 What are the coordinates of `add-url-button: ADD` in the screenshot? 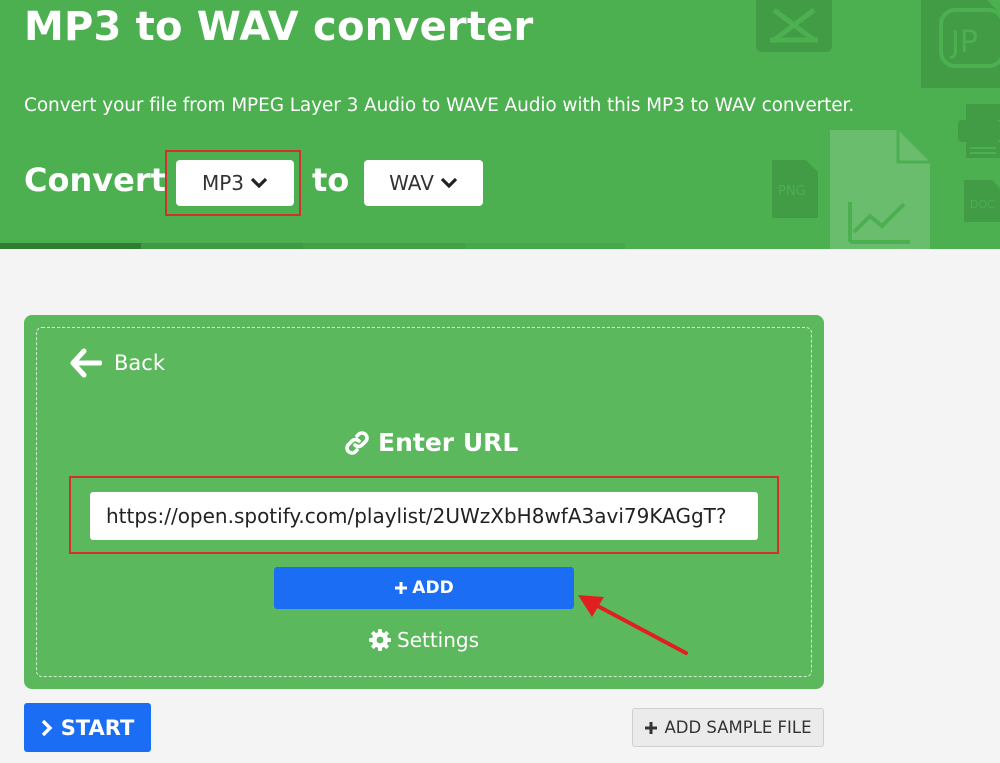 It's located at (424, 588).